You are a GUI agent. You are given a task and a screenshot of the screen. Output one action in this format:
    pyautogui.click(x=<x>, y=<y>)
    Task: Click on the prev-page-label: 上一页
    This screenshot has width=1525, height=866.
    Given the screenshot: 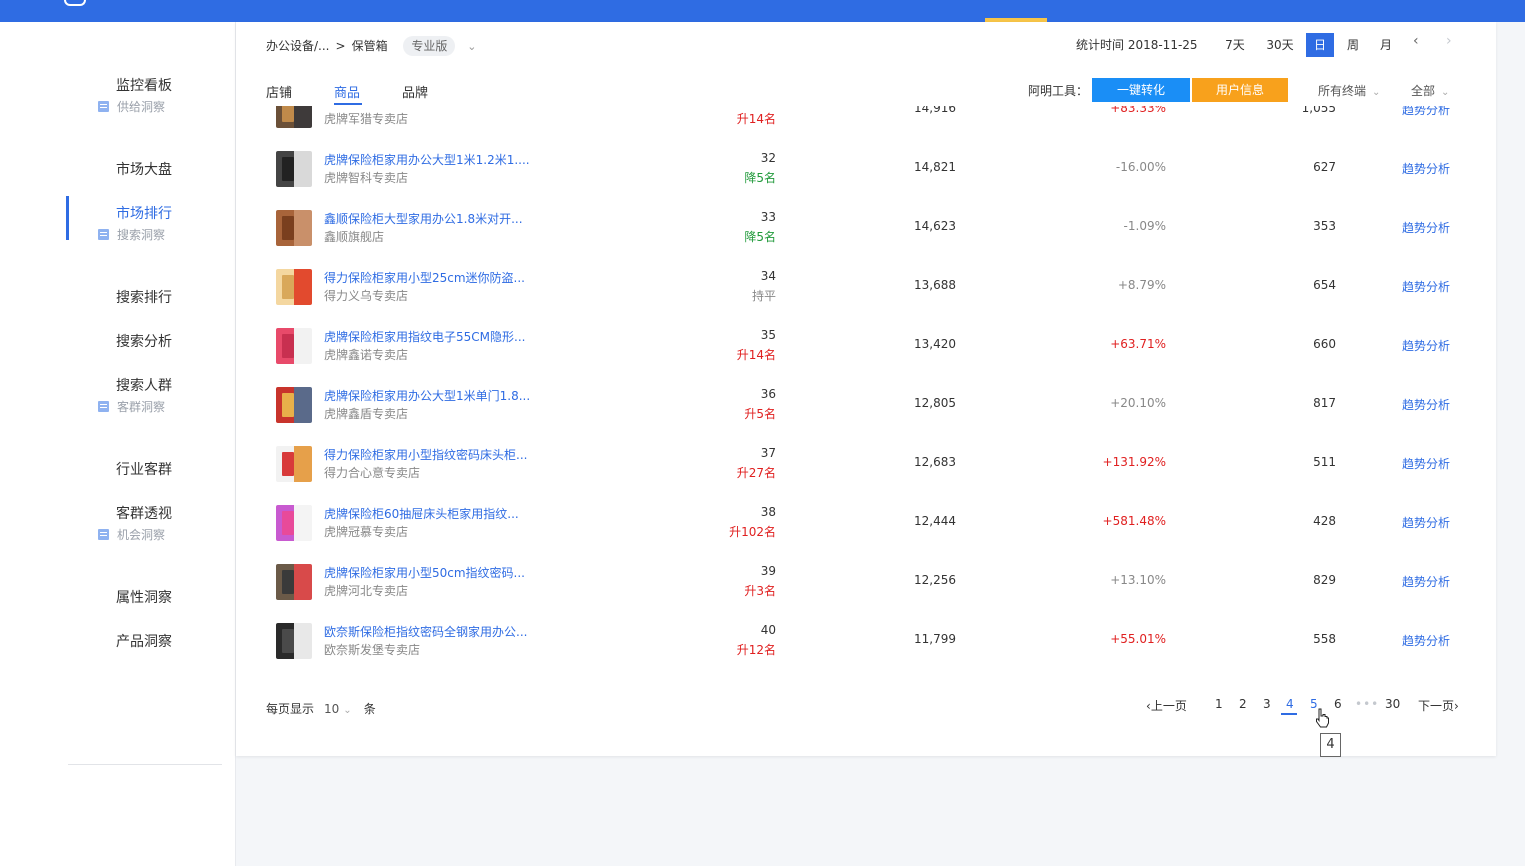 What is the action you would take?
    pyautogui.click(x=1168, y=706)
    